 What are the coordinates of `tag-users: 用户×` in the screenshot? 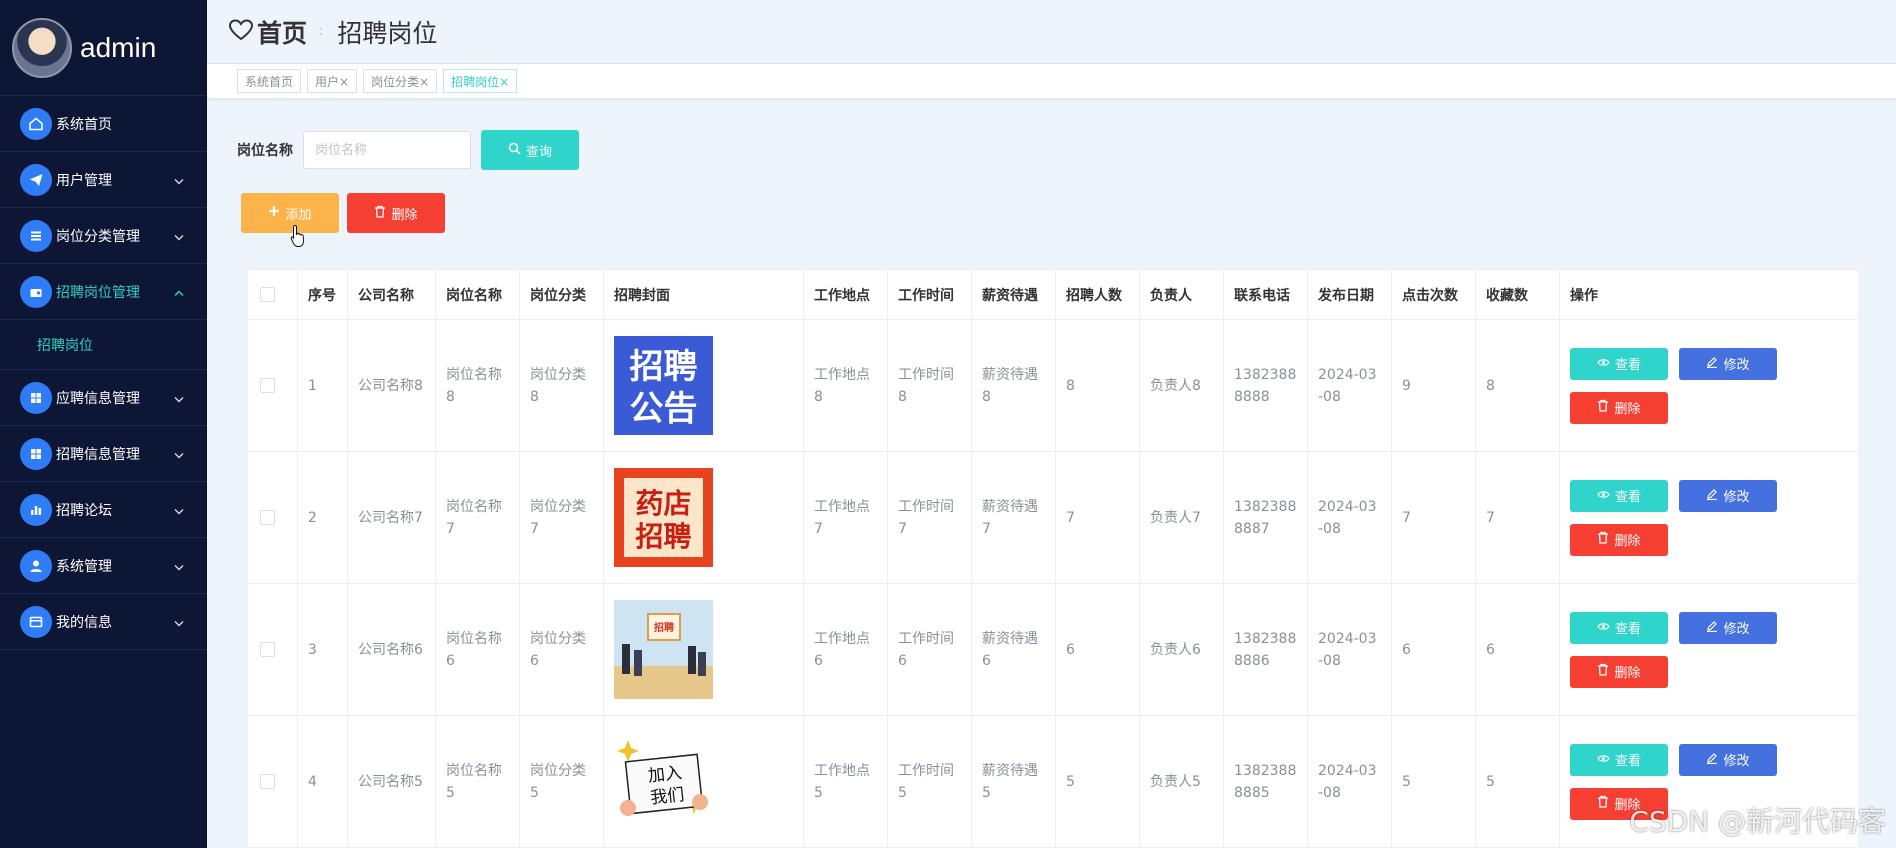 It's located at (332, 81).